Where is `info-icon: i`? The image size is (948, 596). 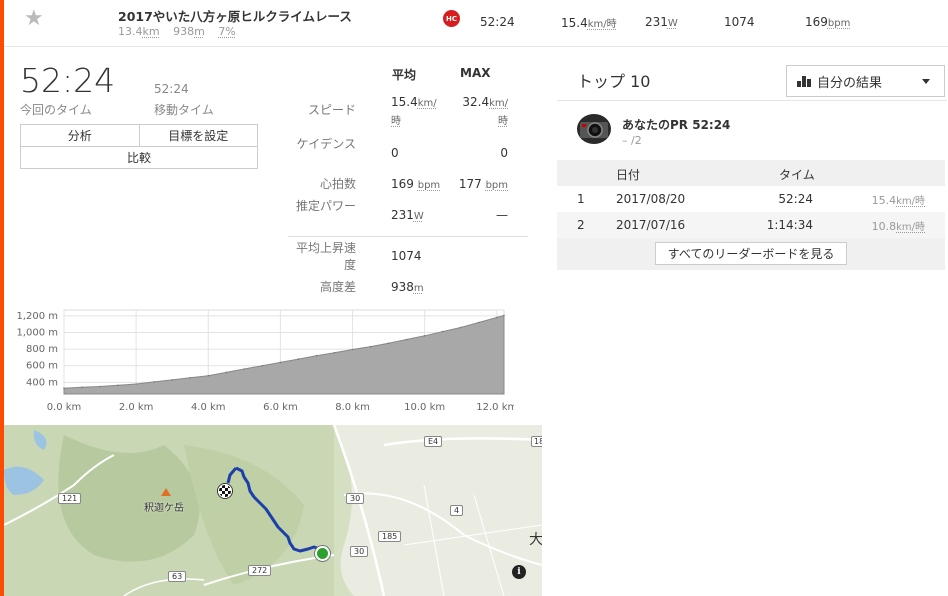 info-icon: i is located at coordinates (519, 572).